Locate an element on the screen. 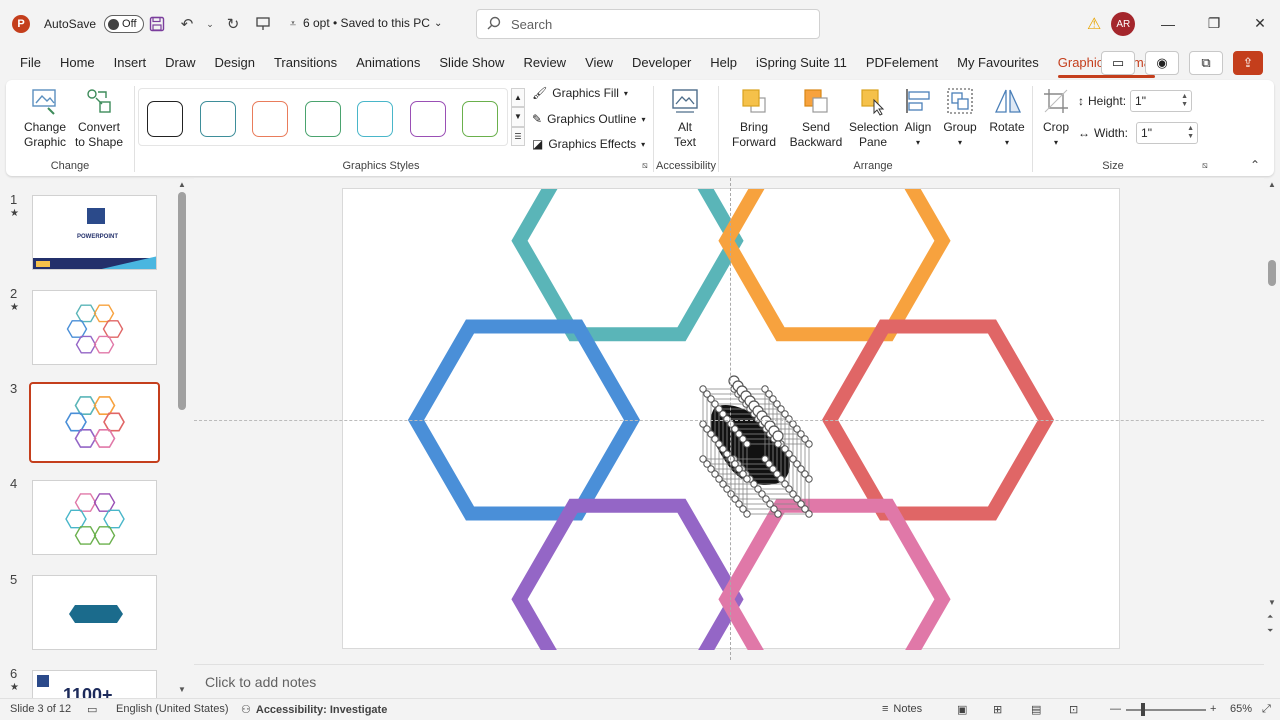 This screenshot has height=720, width=1280. graphics-fill-button: 🖌 Graphics Fill ▾ is located at coordinates (580, 93).